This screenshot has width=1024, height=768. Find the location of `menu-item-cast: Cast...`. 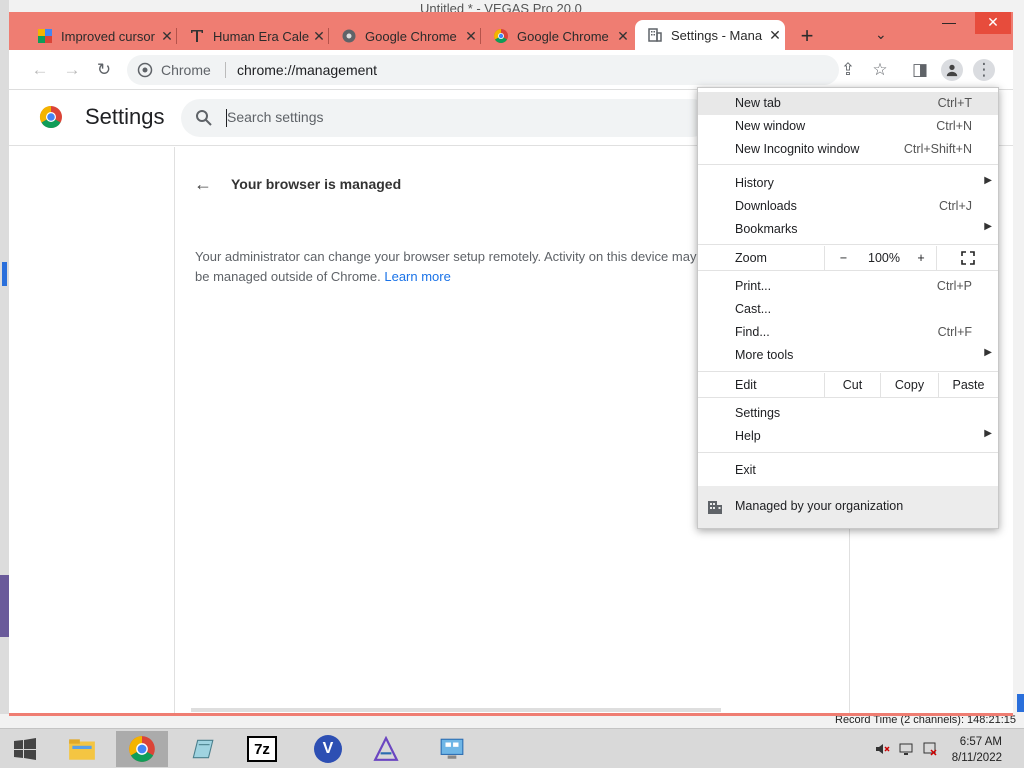

menu-item-cast: Cast... is located at coordinates (848, 309).